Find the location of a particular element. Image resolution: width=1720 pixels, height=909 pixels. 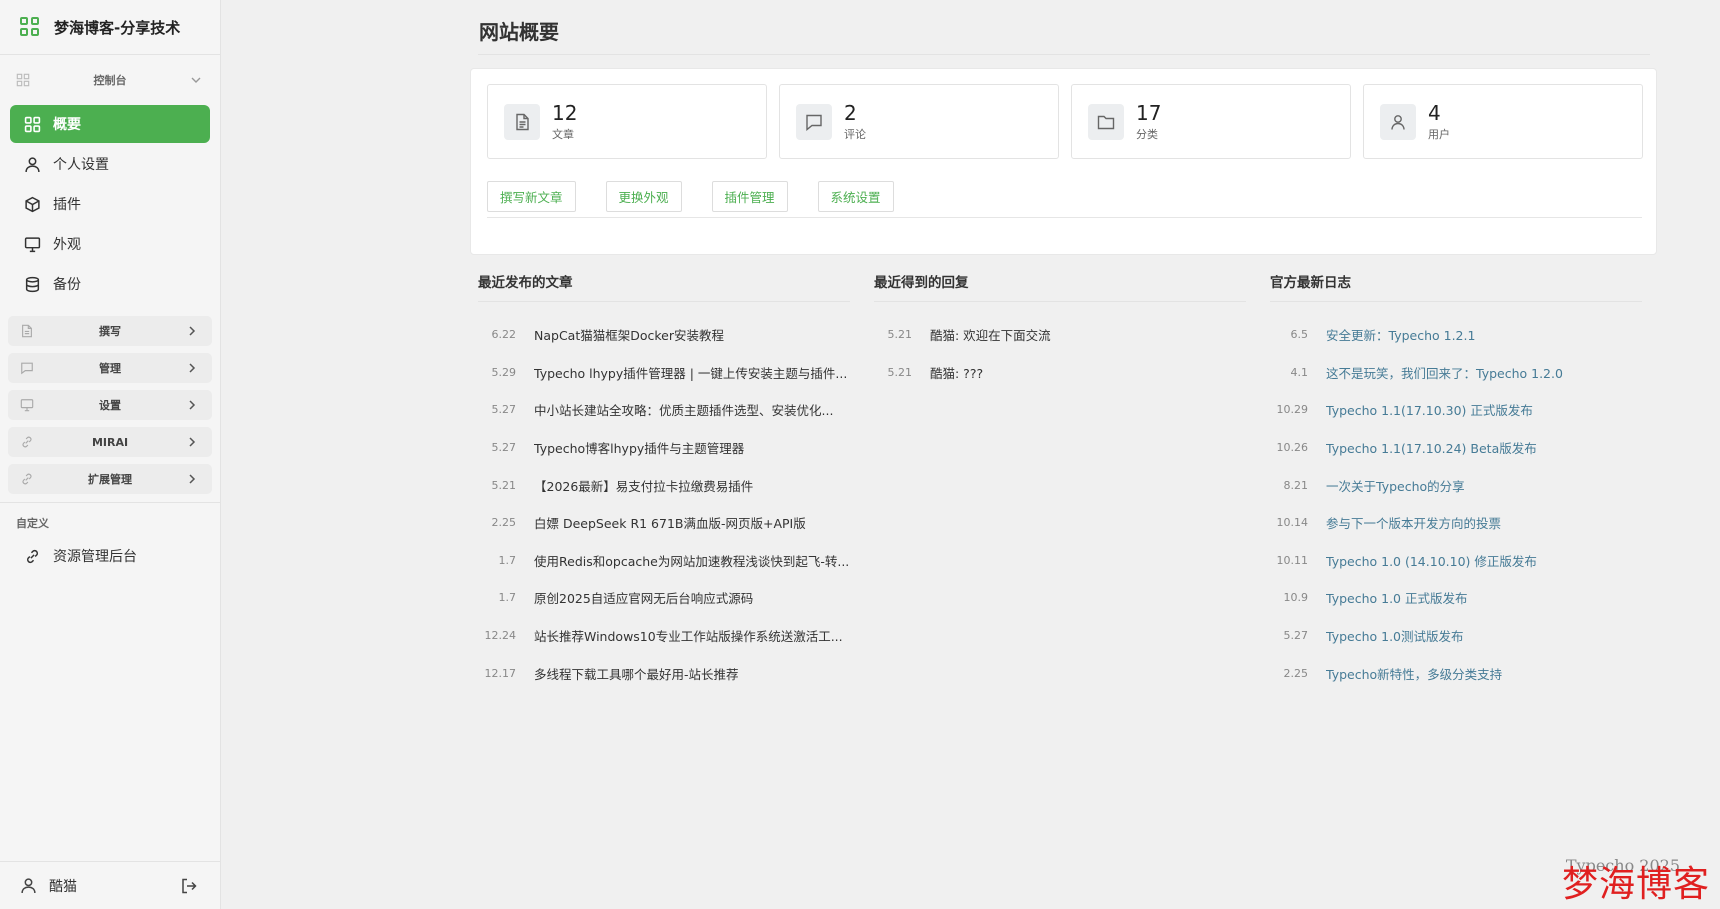

document-icon is located at coordinates (522, 121).